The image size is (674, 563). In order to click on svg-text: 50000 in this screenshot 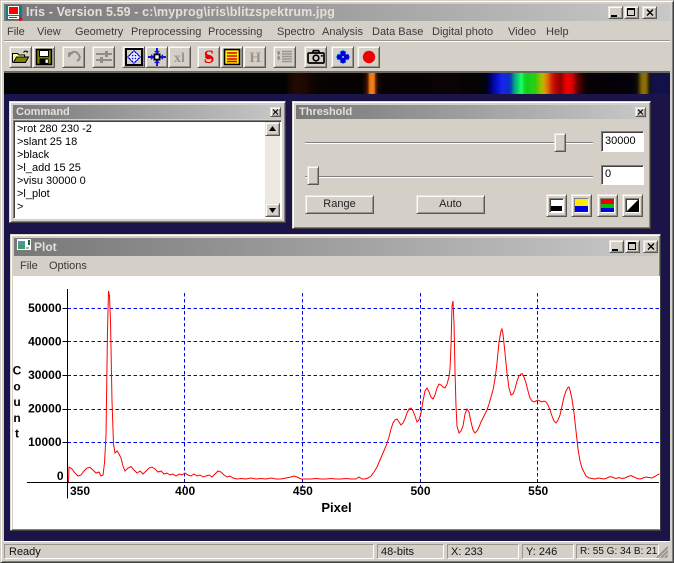, I will do `click(45, 308)`.